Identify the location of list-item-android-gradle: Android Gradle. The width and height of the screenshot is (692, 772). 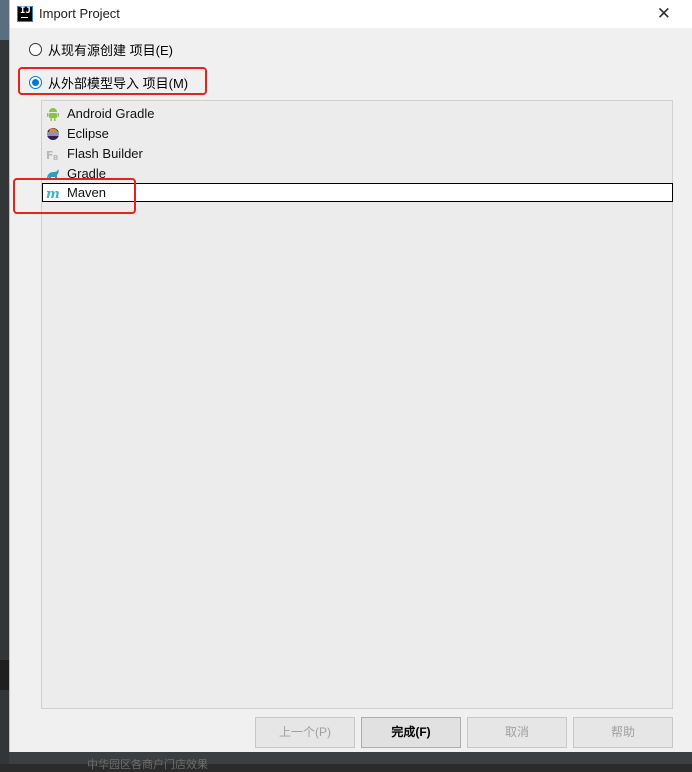
(357, 113).